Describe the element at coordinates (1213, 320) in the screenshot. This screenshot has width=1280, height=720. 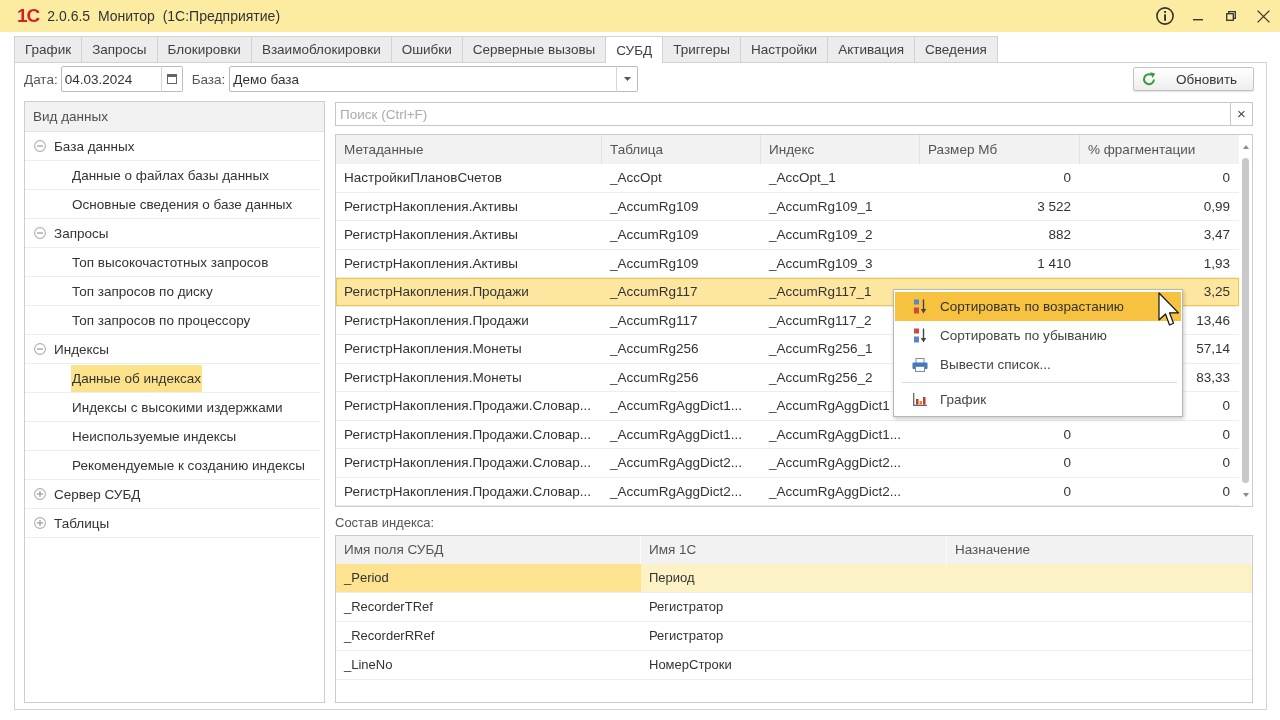
I see `table-cell-text: 13,46` at that location.